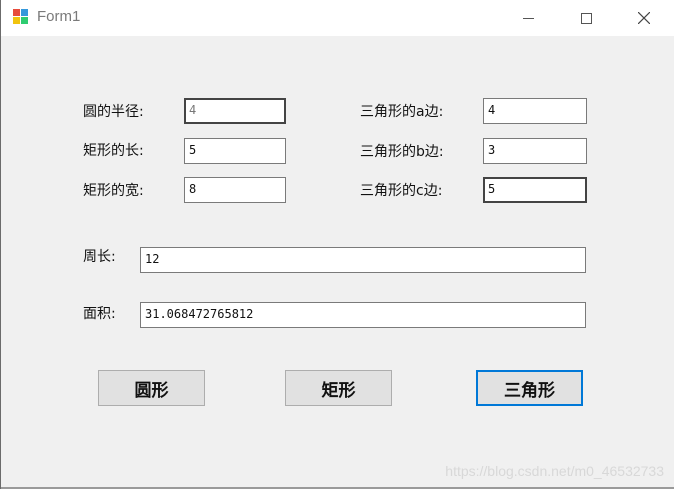 The width and height of the screenshot is (674, 489). Describe the element at coordinates (235, 190) in the screenshot. I see `rect-width-input: 8` at that location.